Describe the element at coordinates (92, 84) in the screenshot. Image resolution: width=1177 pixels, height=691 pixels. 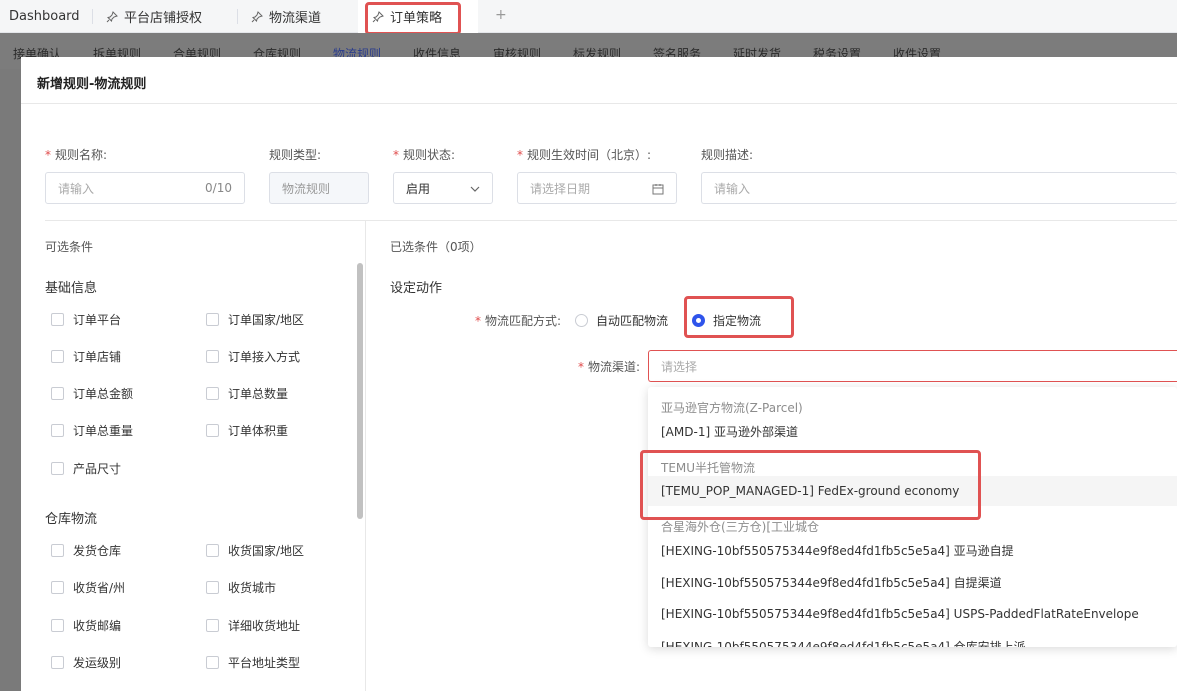
I see `dialog-title: 新增规则-物流规则` at that location.